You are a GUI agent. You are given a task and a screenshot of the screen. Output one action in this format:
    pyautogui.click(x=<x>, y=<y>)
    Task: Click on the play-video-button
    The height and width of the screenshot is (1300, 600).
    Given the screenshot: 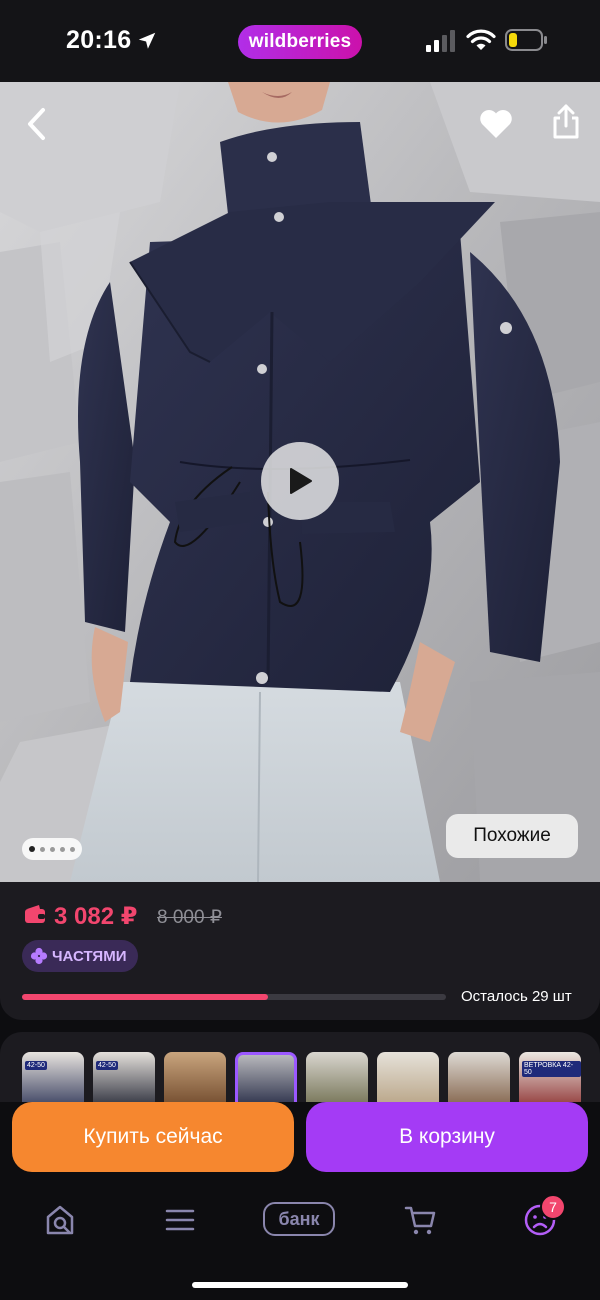 What is the action you would take?
    pyautogui.click(x=300, y=481)
    